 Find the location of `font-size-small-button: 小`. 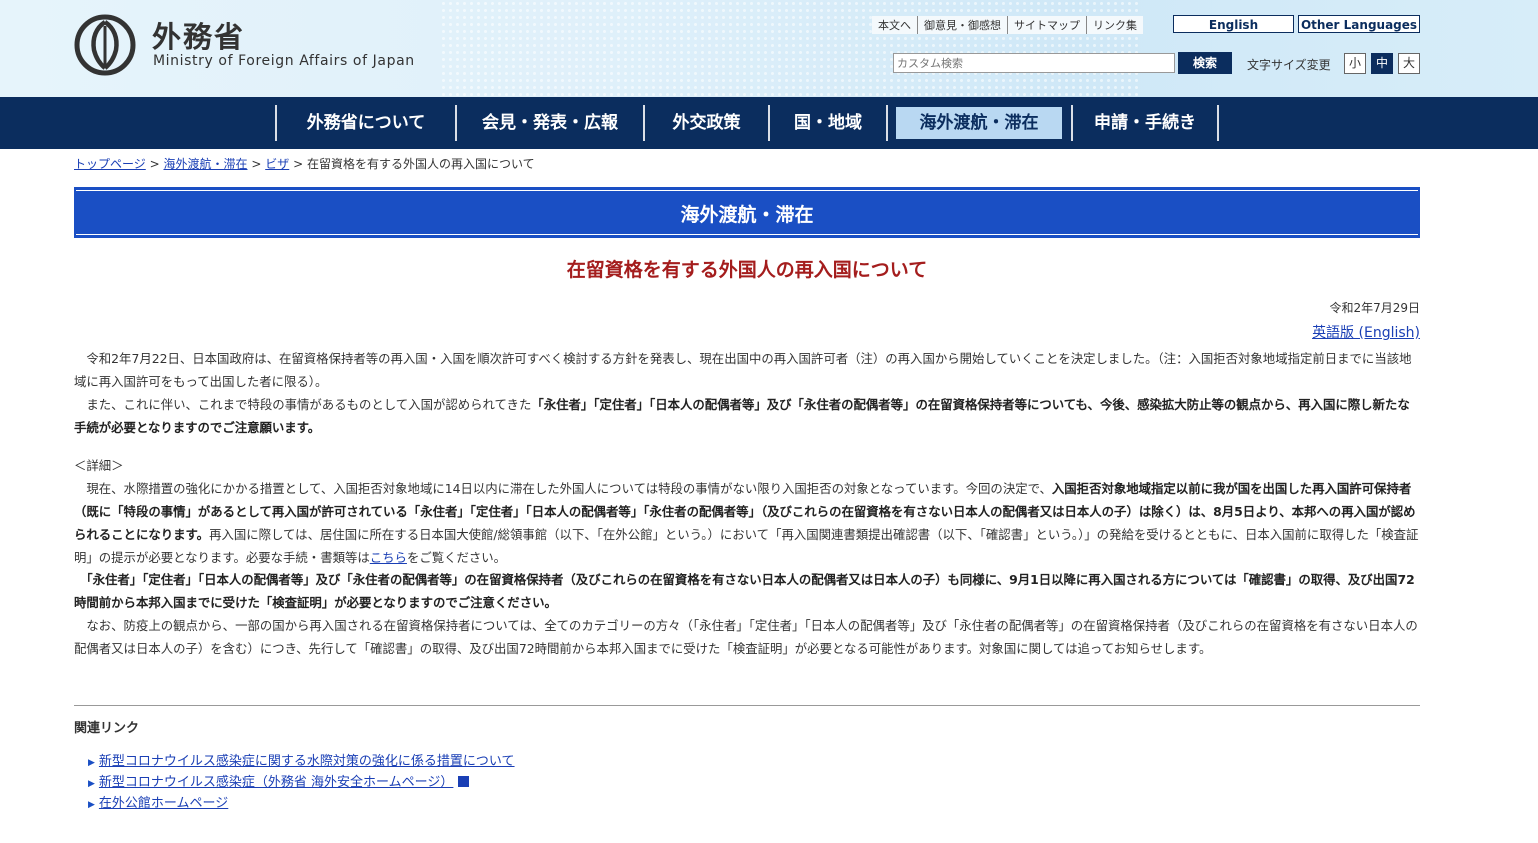

font-size-small-button: 小 is located at coordinates (1355, 63).